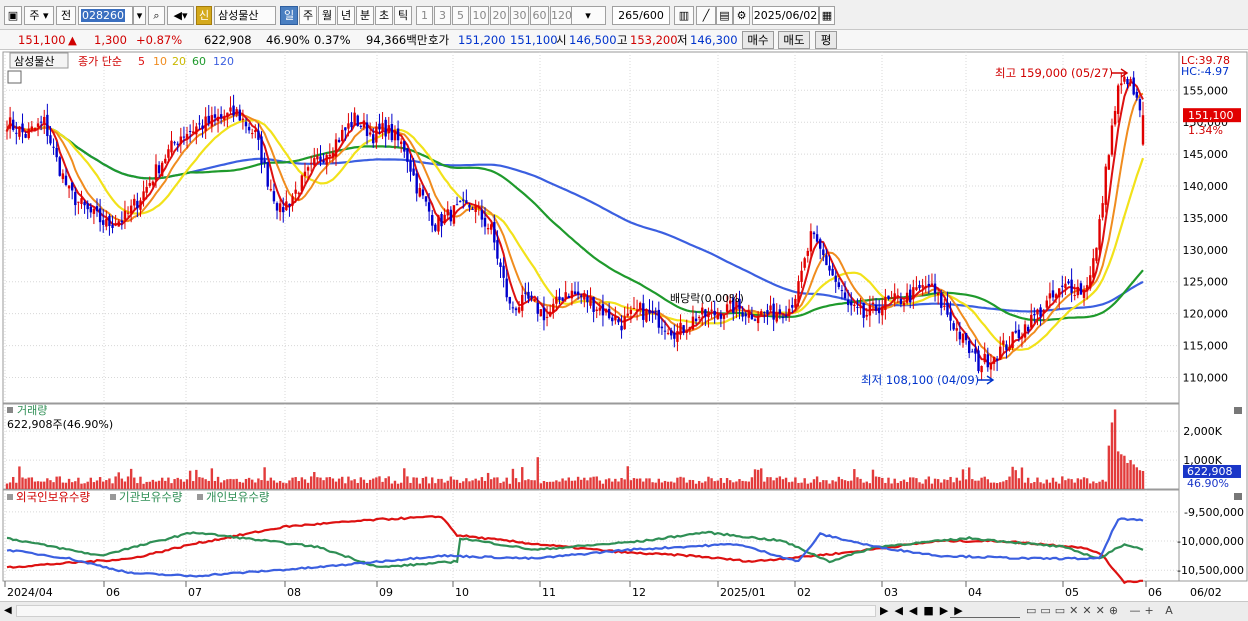 The height and width of the screenshot is (621, 1248). What do you see at coordinates (1101, 610) in the screenshot?
I see `view-tool-icons: ▭▭▭✕✕✕⊕ —+ A` at bounding box center [1101, 610].